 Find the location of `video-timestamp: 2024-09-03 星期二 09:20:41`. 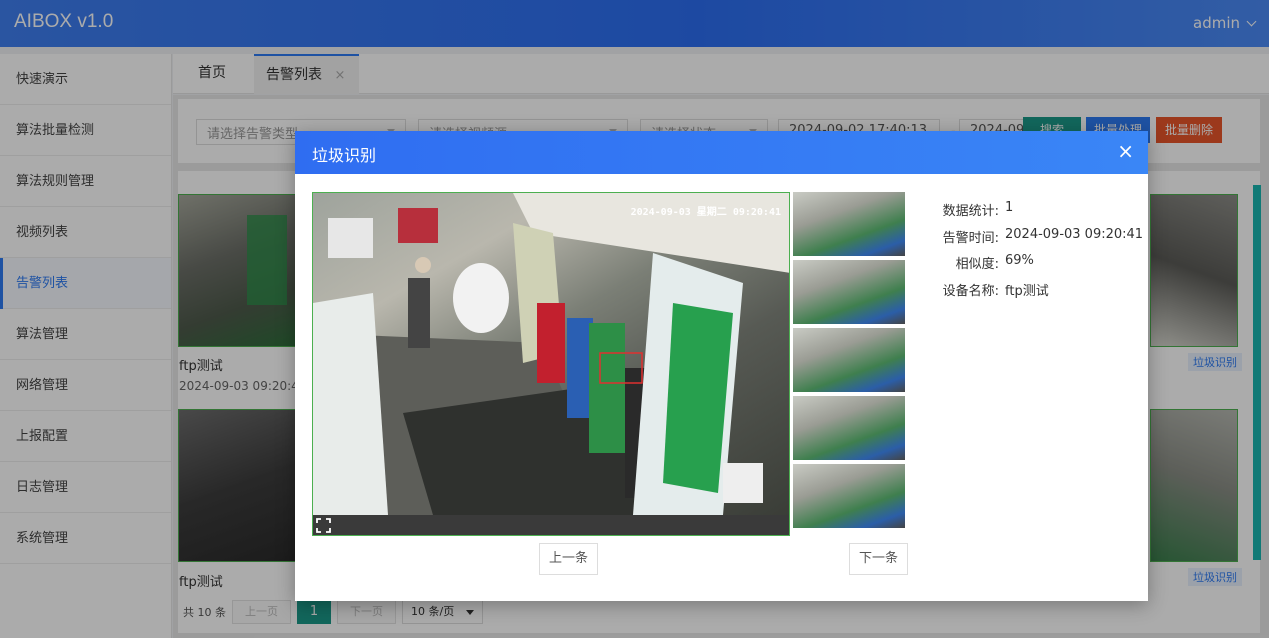

video-timestamp: 2024-09-03 星期二 09:20:41 is located at coordinates (705, 212).